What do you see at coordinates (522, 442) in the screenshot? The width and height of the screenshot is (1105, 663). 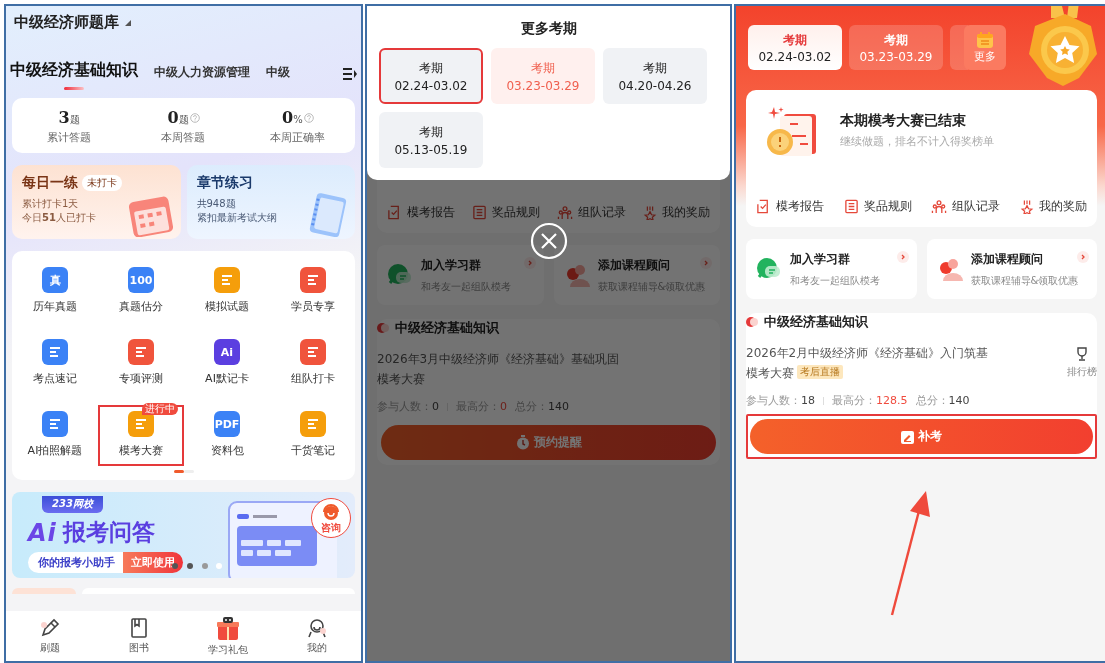 I see `stopwatch-icon` at bounding box center [522, 442].